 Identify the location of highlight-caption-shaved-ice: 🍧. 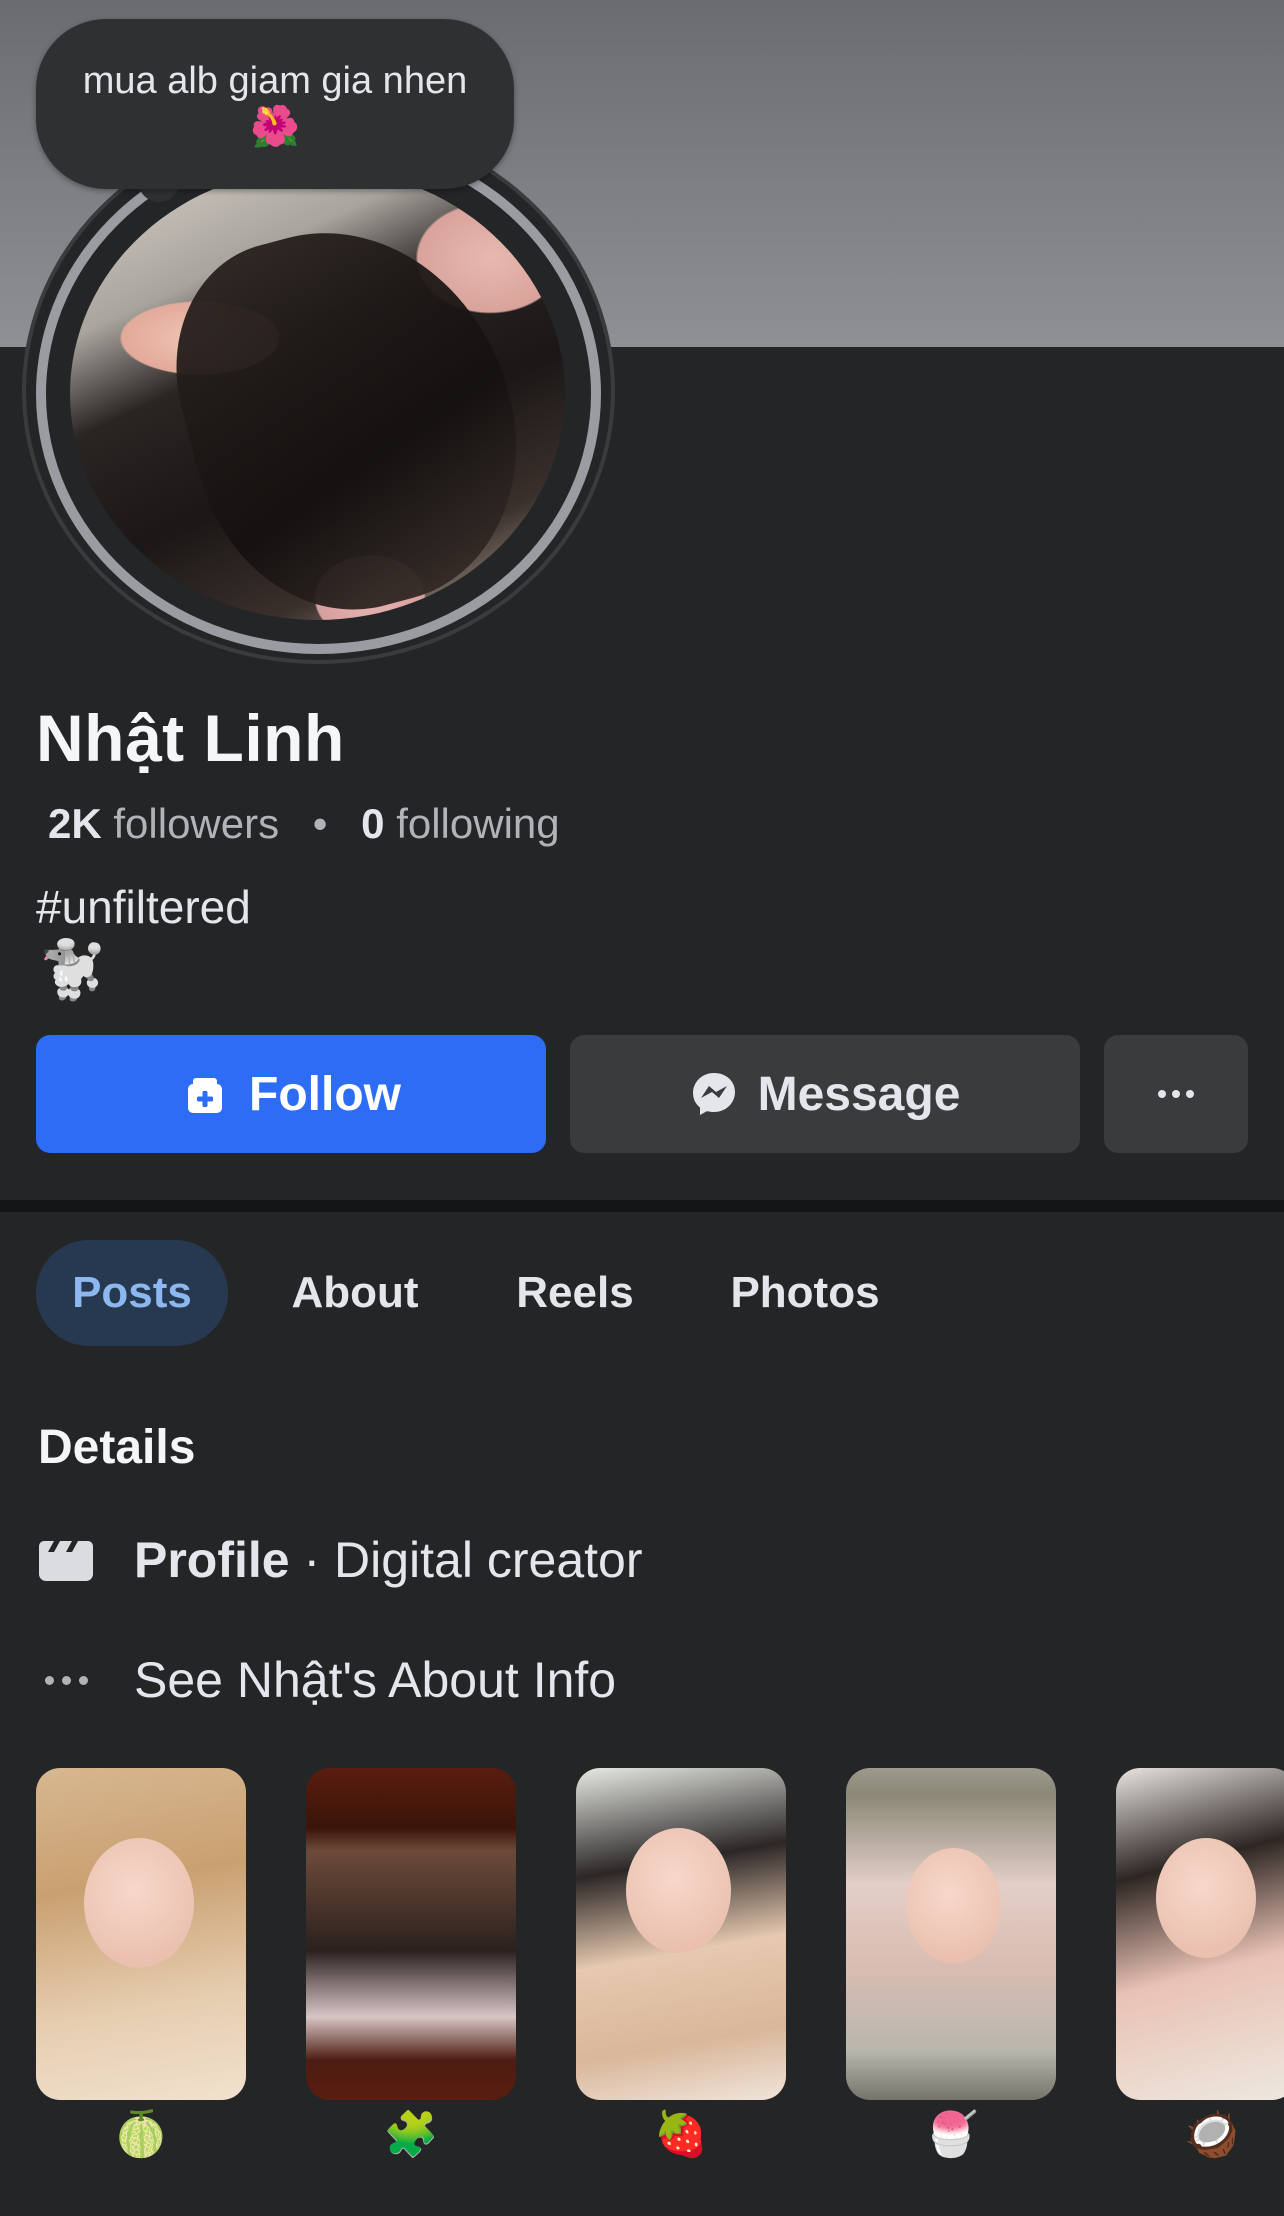
(951, 2134).